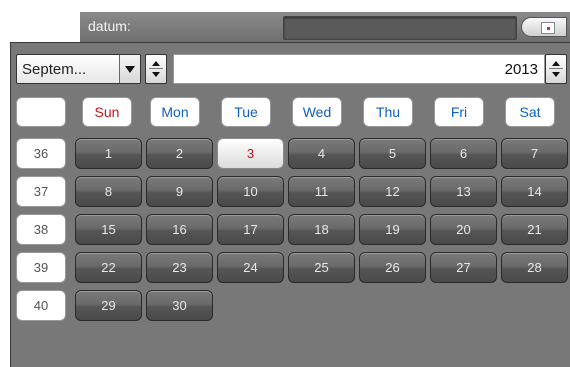 The width and height of the screenshot is (570, 367). Describe the element at coordinates (250, 229) in the screenshot. I see `day-cell: 17` at that location.